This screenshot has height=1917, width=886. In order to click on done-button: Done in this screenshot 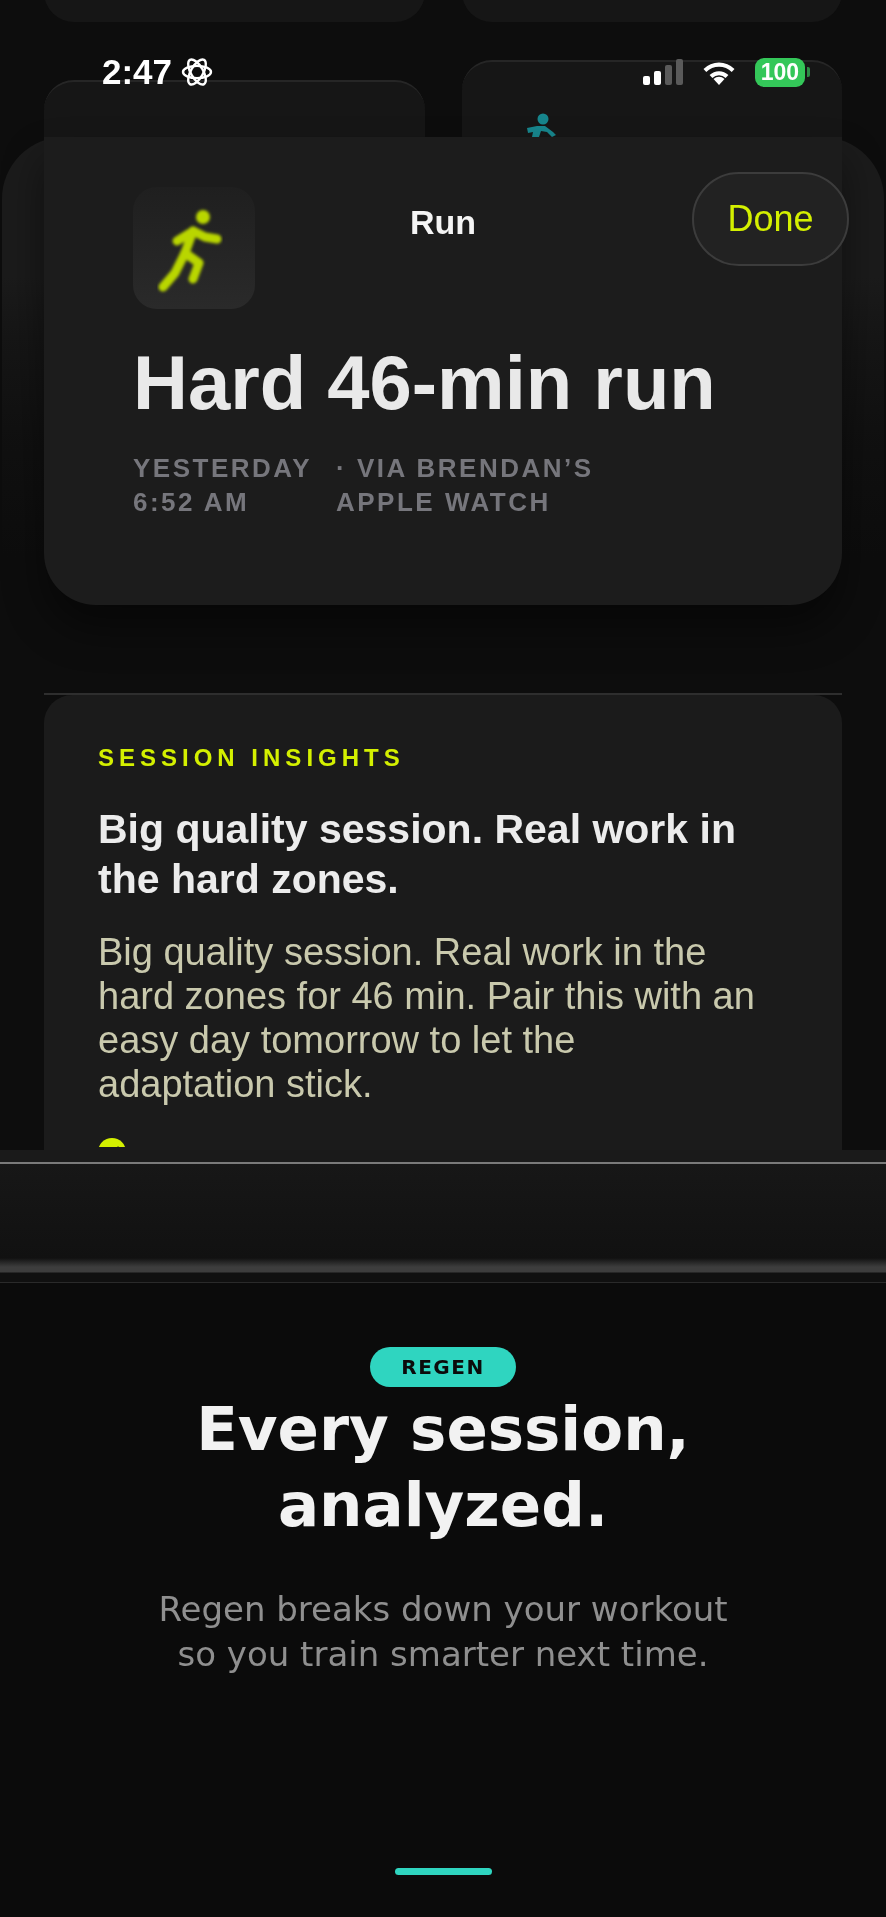, I will do `click(770, 219)`.